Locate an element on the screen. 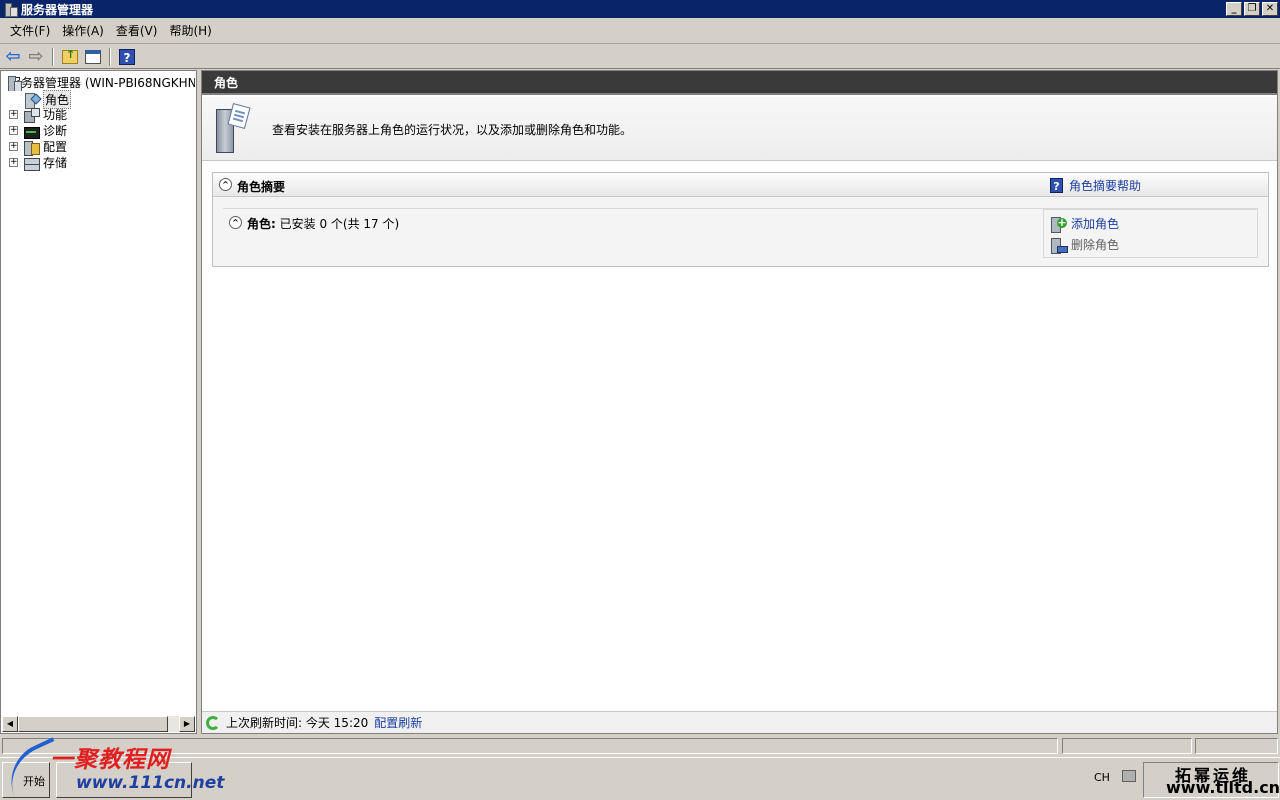 Image resolution: width=1280 pixels, height=800 pixels. intro-text: 查看安装在服务器上角色的运行状况，以及添加或删除角色和功能。 is located at coordinates (452, 130).